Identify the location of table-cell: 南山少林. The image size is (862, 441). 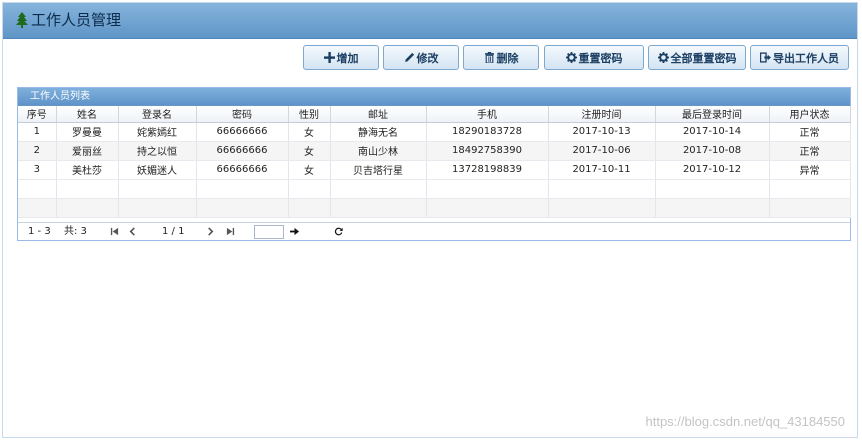
(378, 151).